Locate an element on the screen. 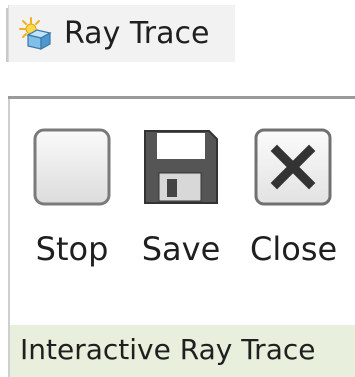 This screenshot has width=355, height=377. panel-title-bar: Interactive Ray Trace is located at coordinates (182, 351).